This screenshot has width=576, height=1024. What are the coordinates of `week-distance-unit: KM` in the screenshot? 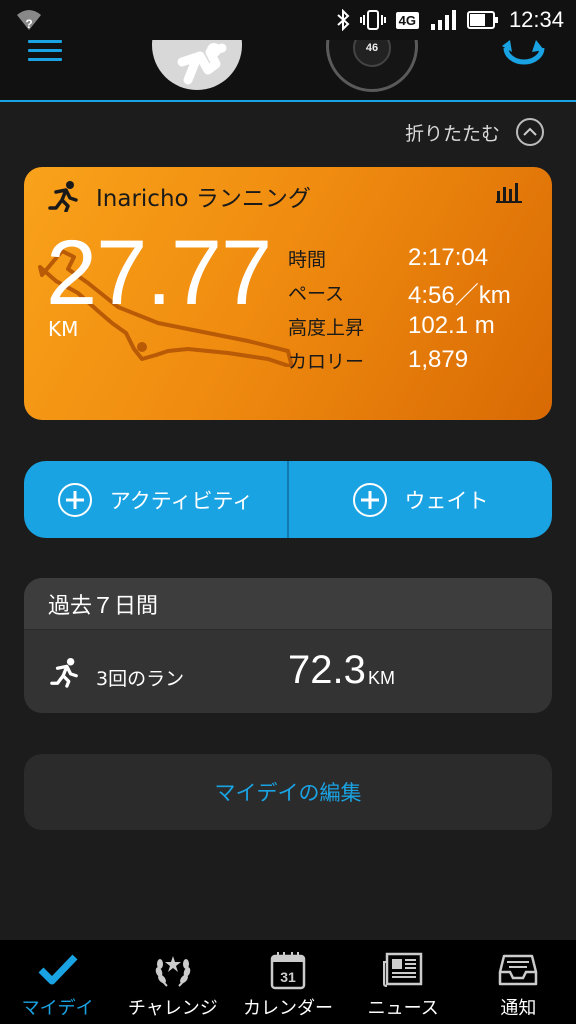 It's located at (381, 678).